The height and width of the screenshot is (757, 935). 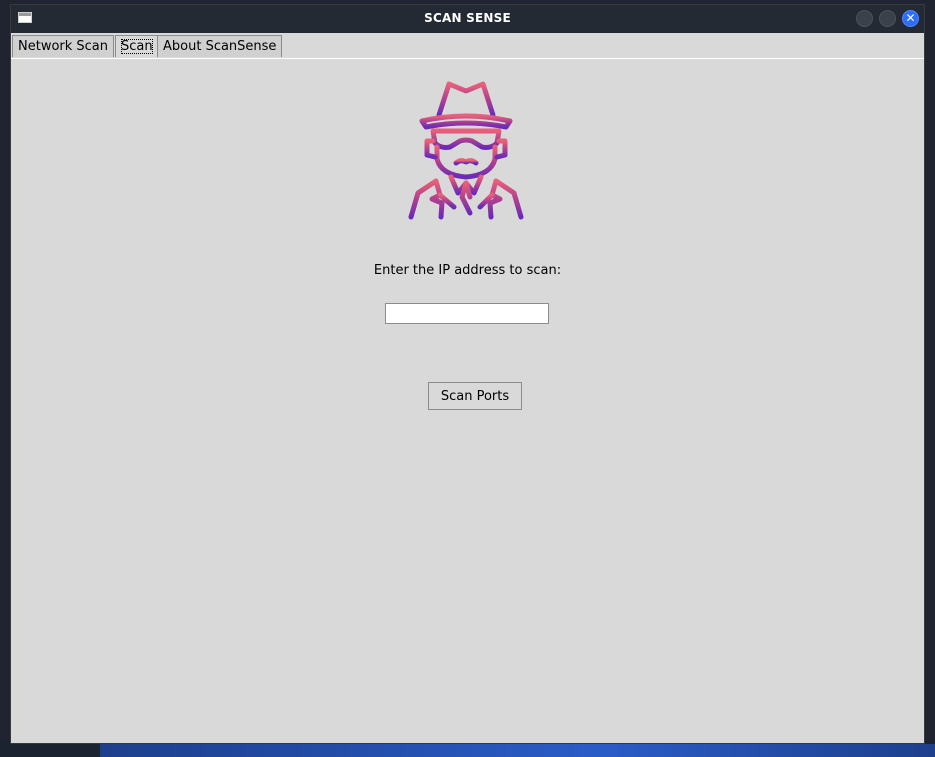 What do you see at coordinates (864, 18) in the screenshot?
I see `minimize-button` at bounding box center [864, 18].